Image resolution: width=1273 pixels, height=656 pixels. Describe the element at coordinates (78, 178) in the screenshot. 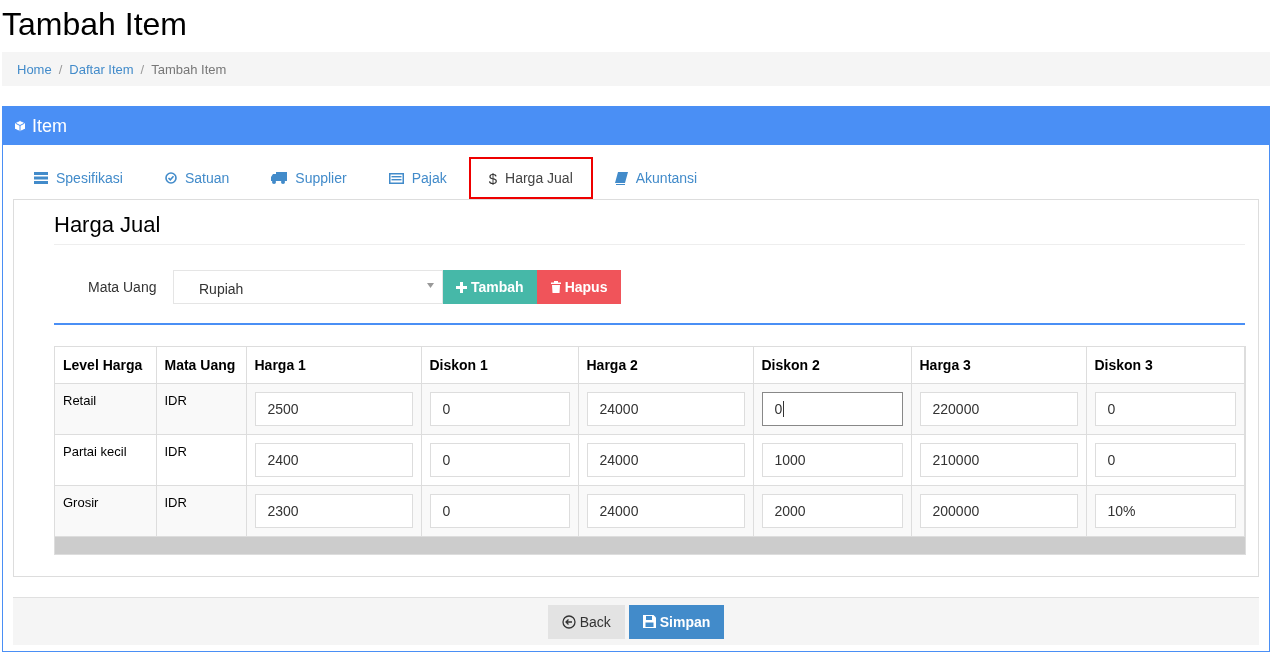

I see `tab: Spesifikasi` at that location.